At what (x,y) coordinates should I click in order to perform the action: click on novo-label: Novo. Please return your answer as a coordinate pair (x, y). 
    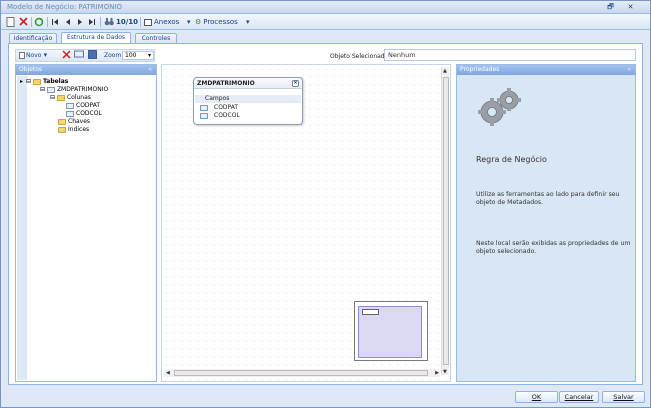
    Looking at the image, I should click on (34, 55).